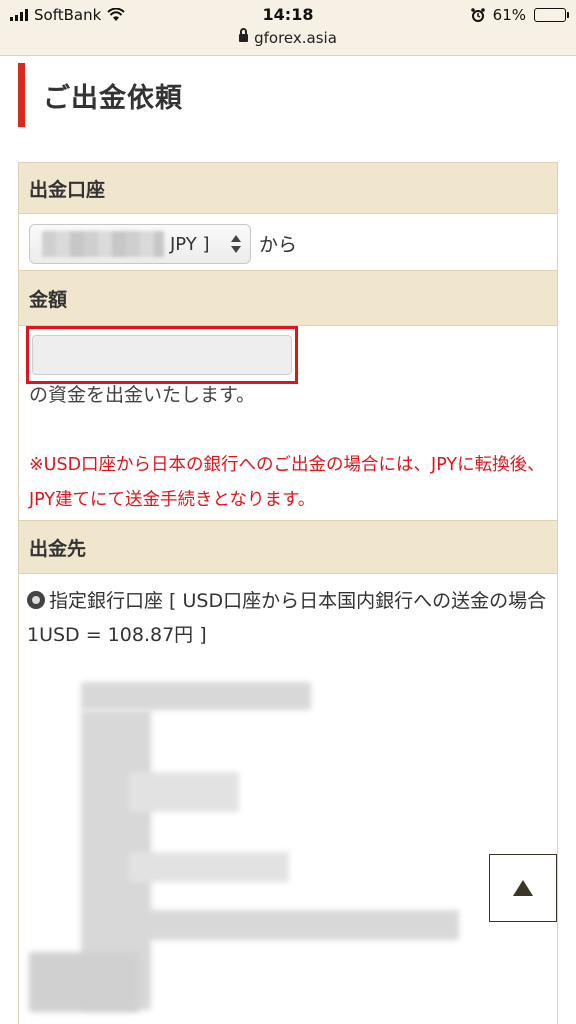 The image size is (576, 1024). I want to click on account-section-body: JPY ] から, so click(288, 242).